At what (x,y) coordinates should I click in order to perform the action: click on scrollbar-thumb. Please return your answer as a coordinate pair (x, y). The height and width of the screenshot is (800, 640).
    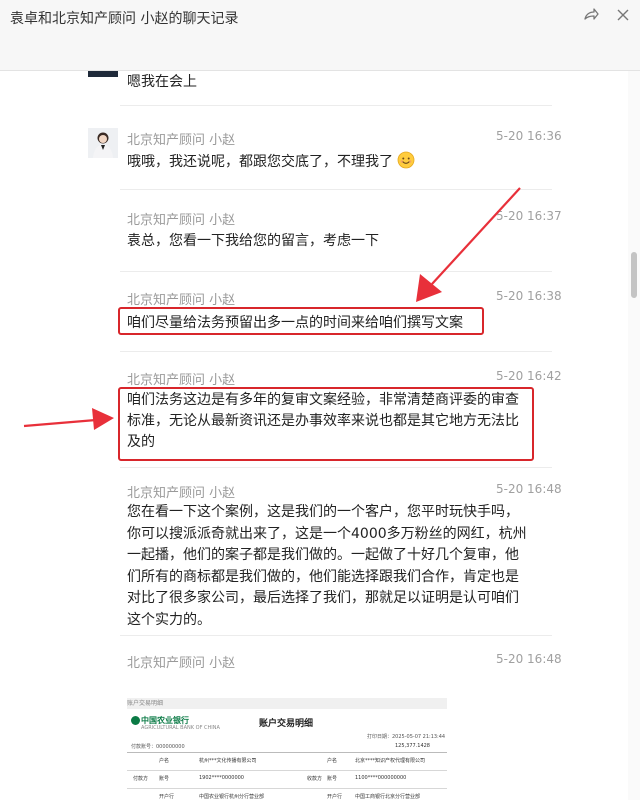
    Looking at the image, I should click on (634, 275).